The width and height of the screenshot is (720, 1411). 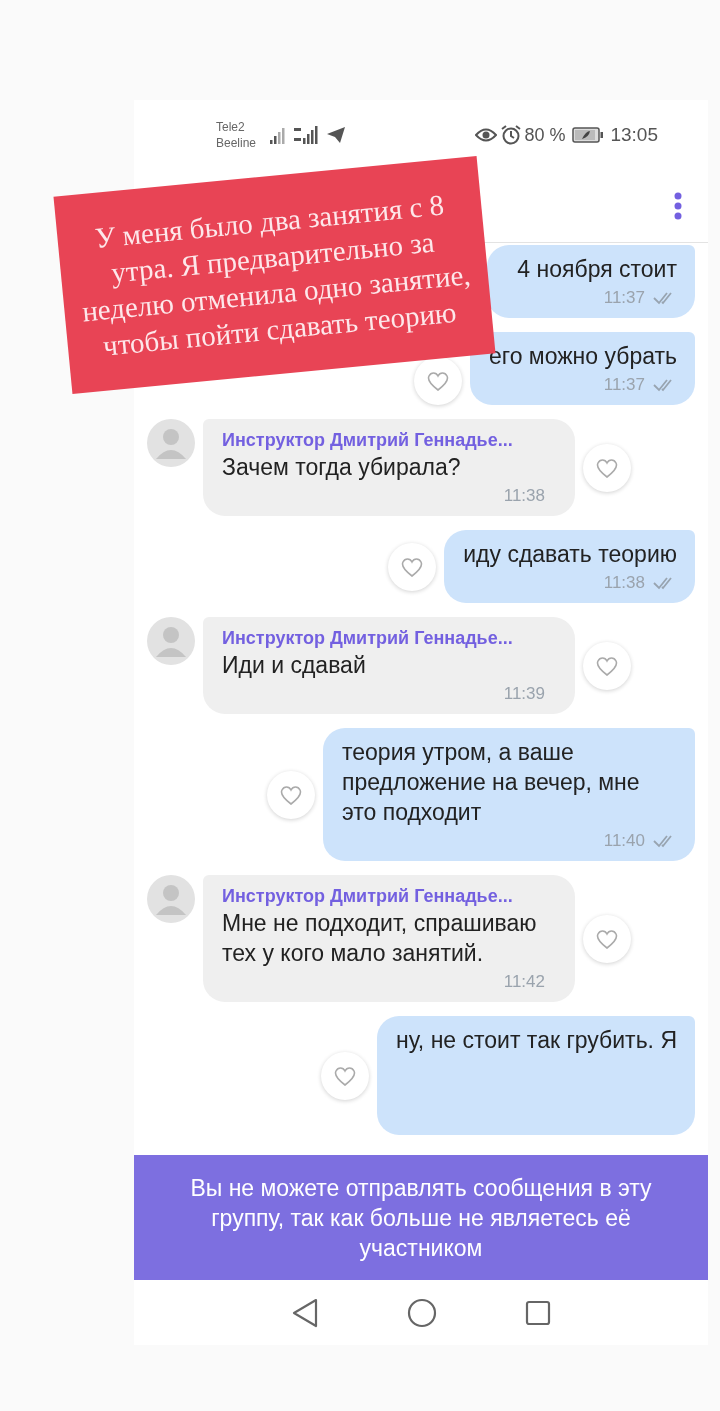 I want to click on message-text: иду сдавать теорию, so click(x=570, y=554).